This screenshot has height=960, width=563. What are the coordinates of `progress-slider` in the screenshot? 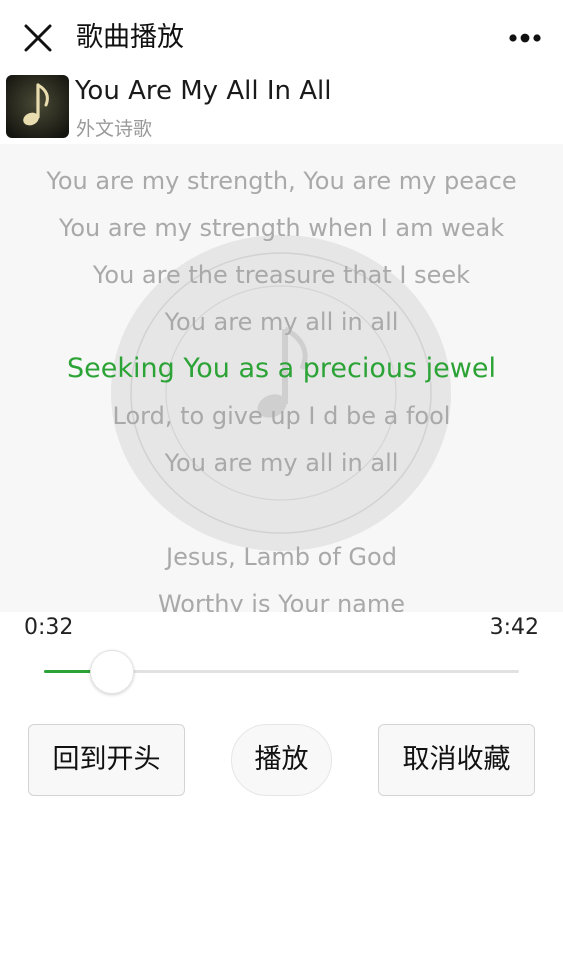 It's located at (281, 672).